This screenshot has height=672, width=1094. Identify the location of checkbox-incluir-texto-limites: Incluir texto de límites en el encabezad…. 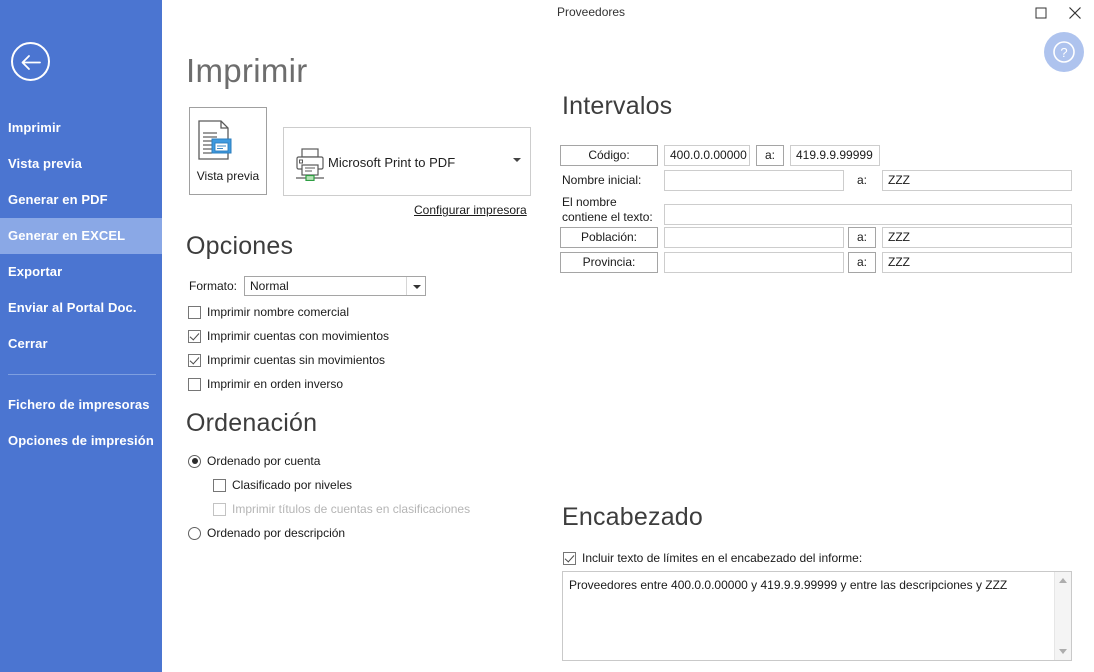
(712, 558).